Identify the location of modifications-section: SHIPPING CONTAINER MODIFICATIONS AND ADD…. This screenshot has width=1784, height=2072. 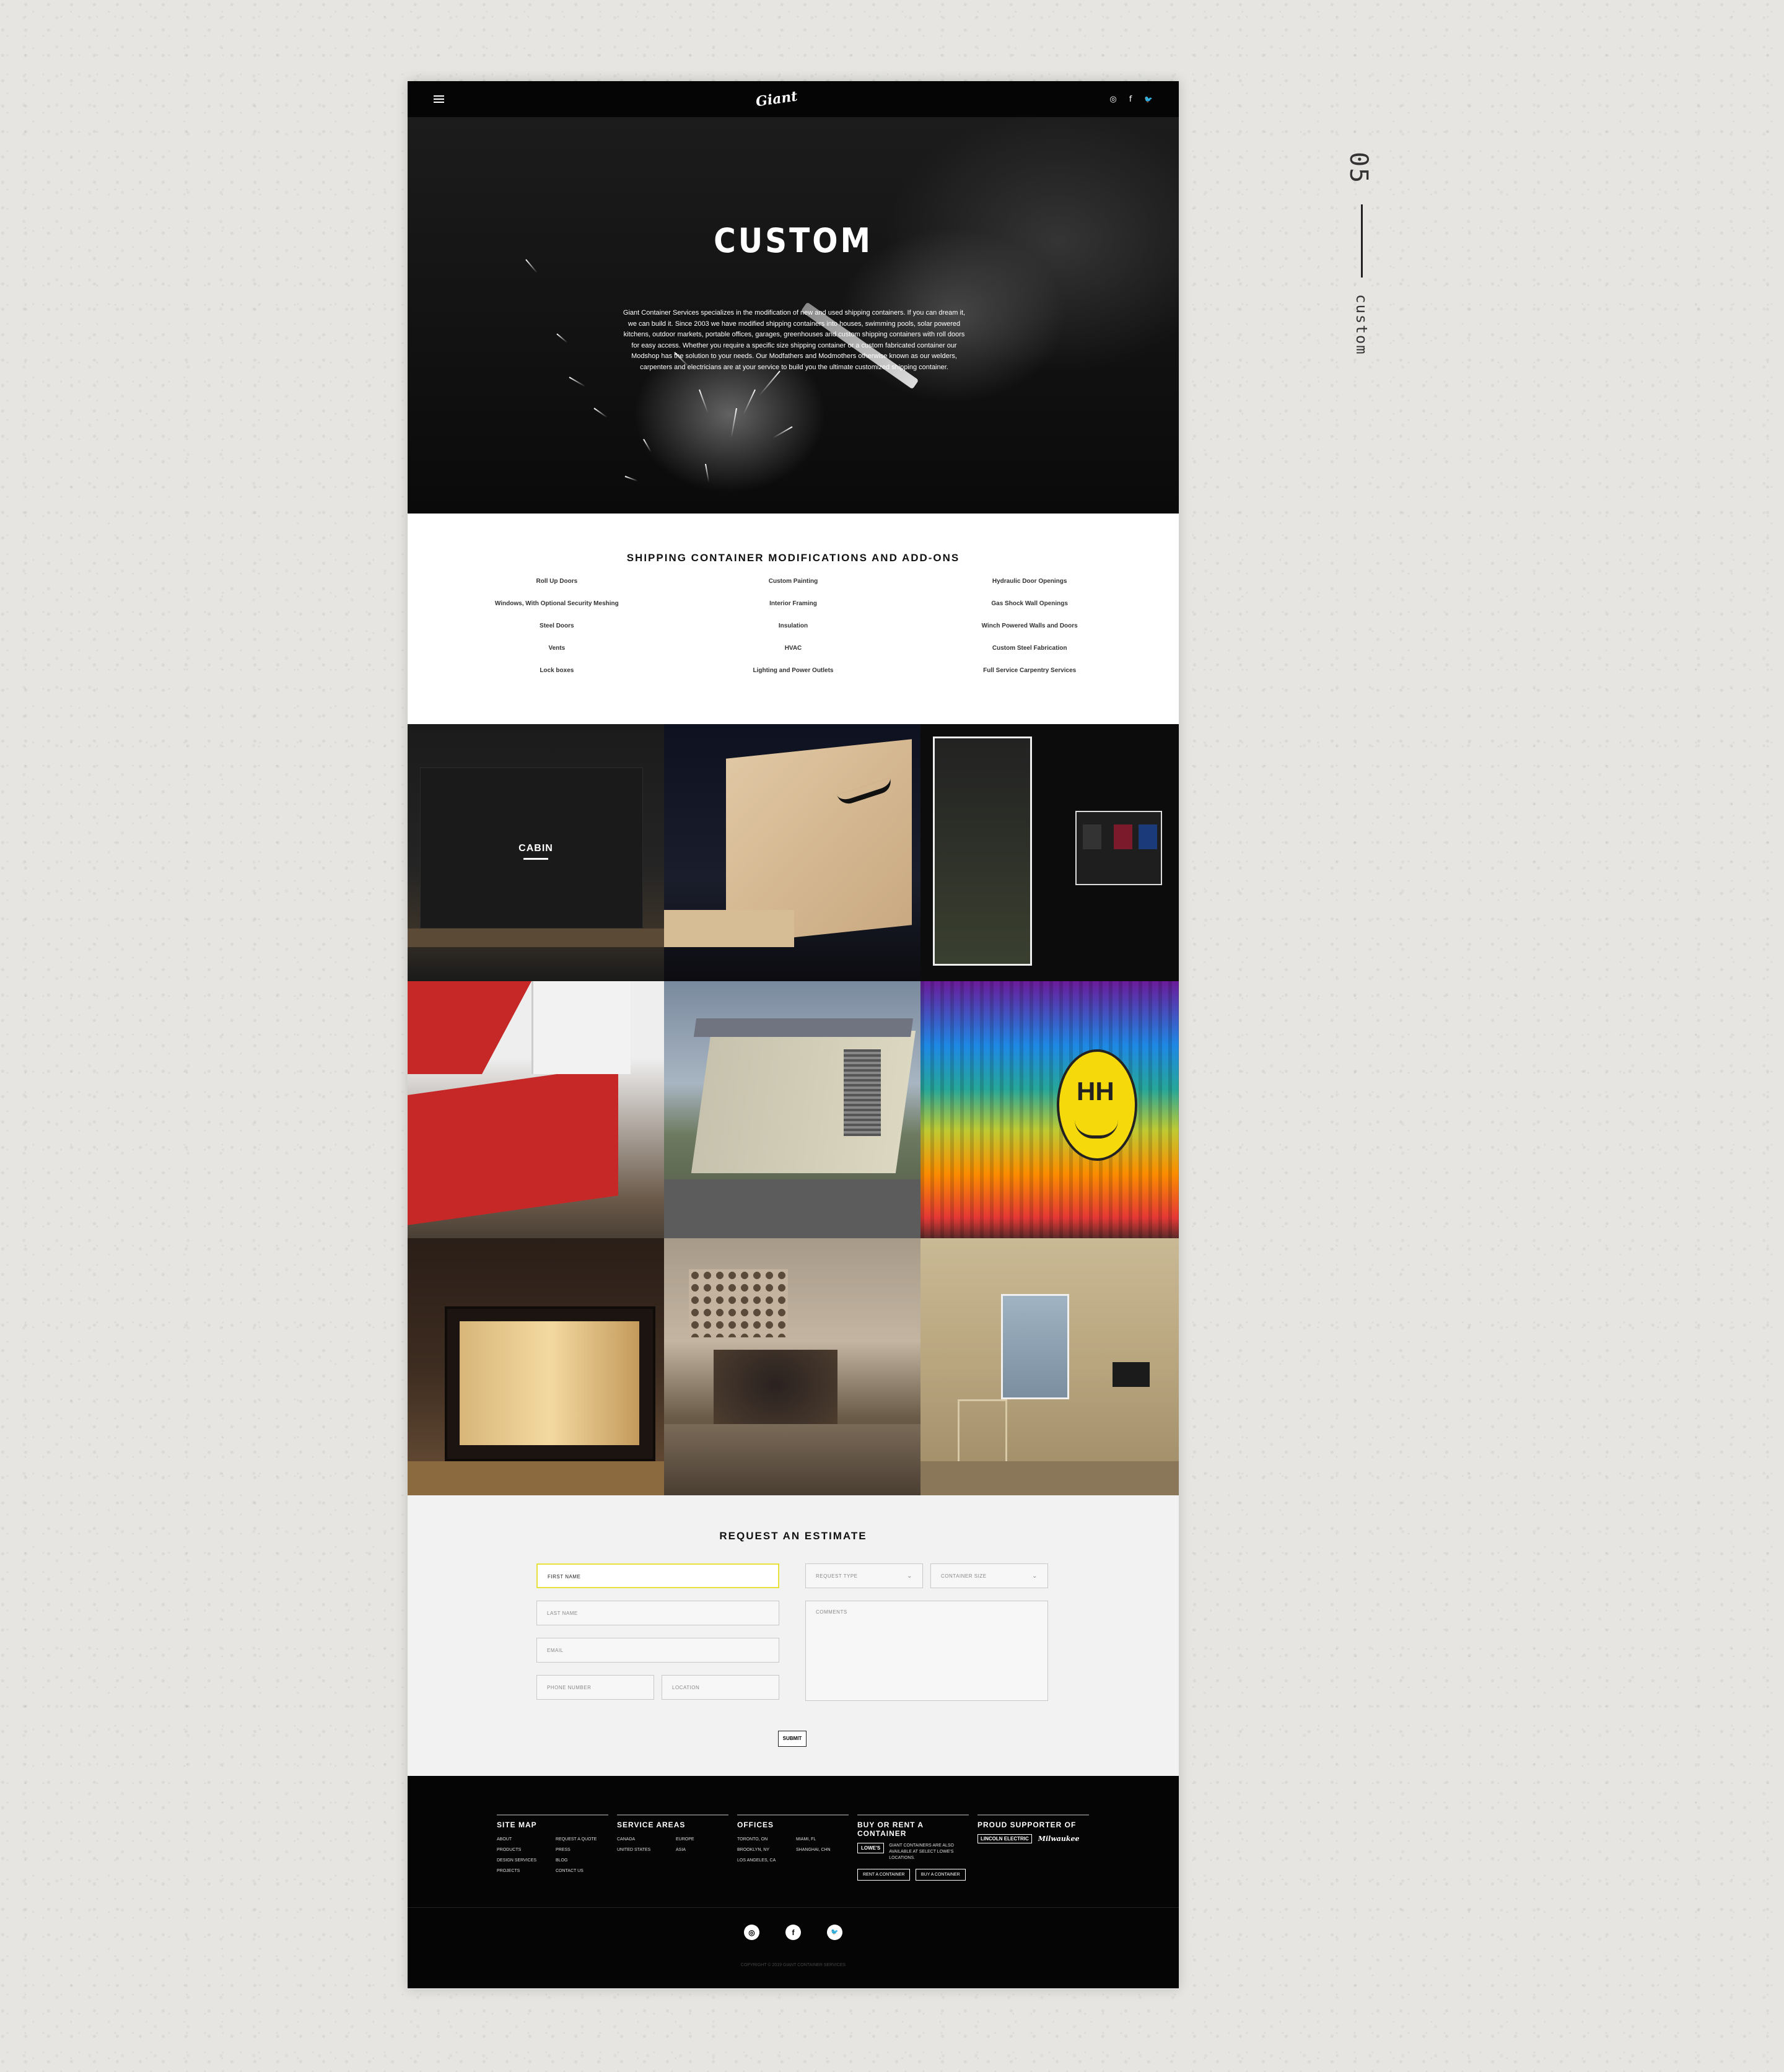
(794, 619).